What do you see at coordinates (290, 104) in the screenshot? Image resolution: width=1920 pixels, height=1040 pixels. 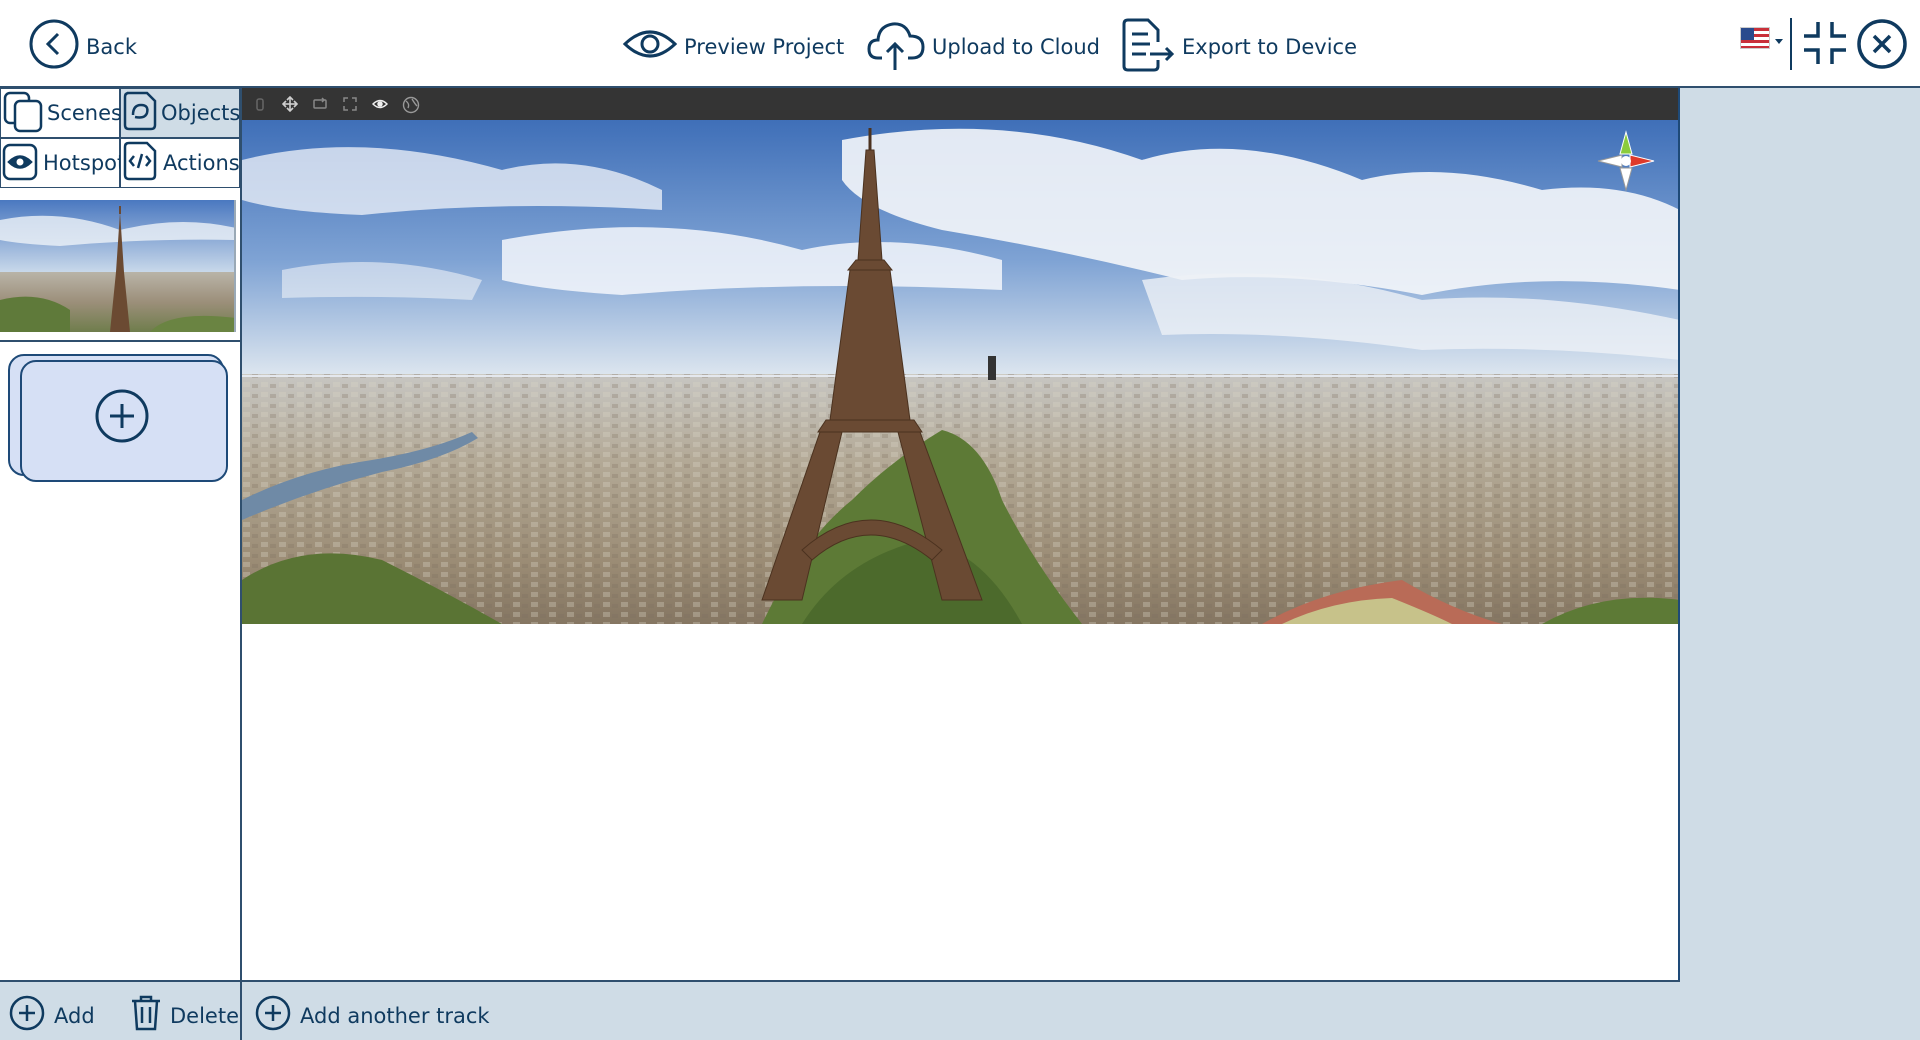 I see `move-icon` at bounding box center [290, 104].